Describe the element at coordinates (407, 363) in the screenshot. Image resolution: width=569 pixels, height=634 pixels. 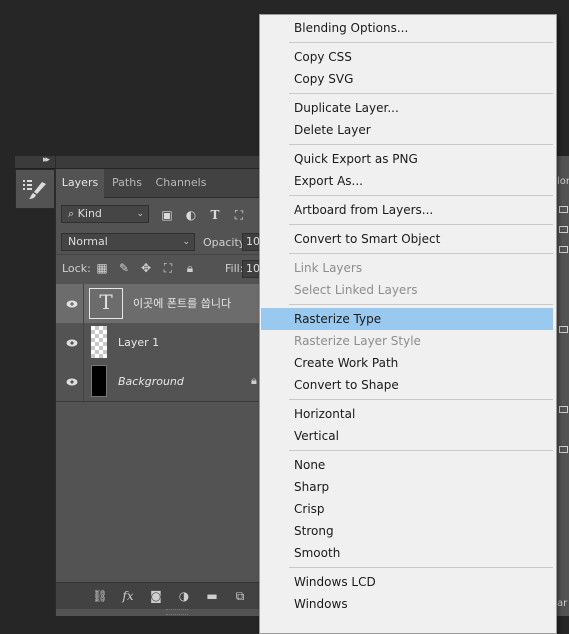
I see `menu-item-create-work-path: Create Work Path` at that location.